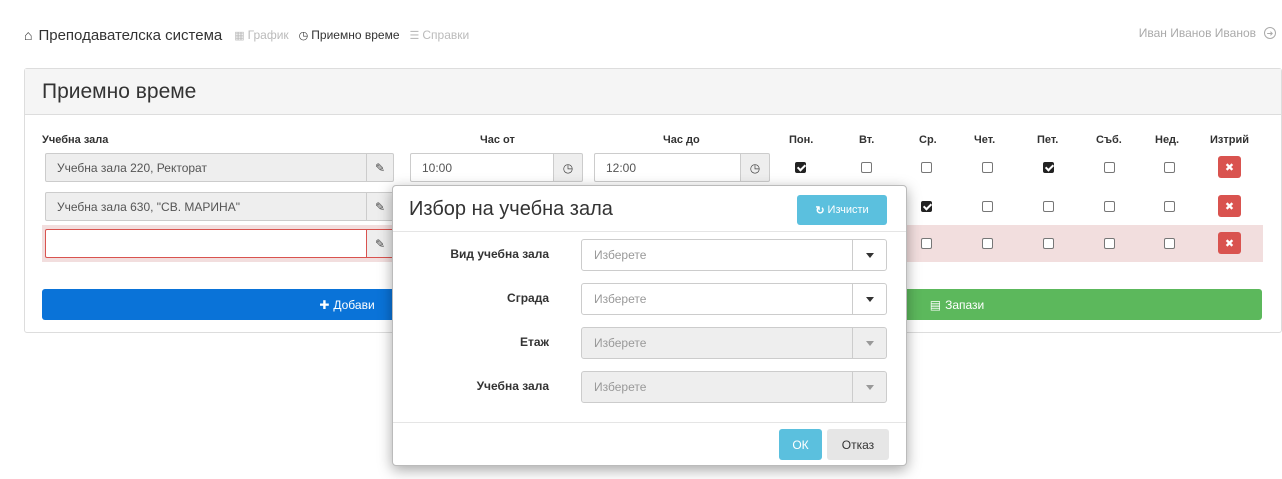 The width and height of the screenshot is (1282, 479). I want to click on ok-button: ОК, so click(800, 444).